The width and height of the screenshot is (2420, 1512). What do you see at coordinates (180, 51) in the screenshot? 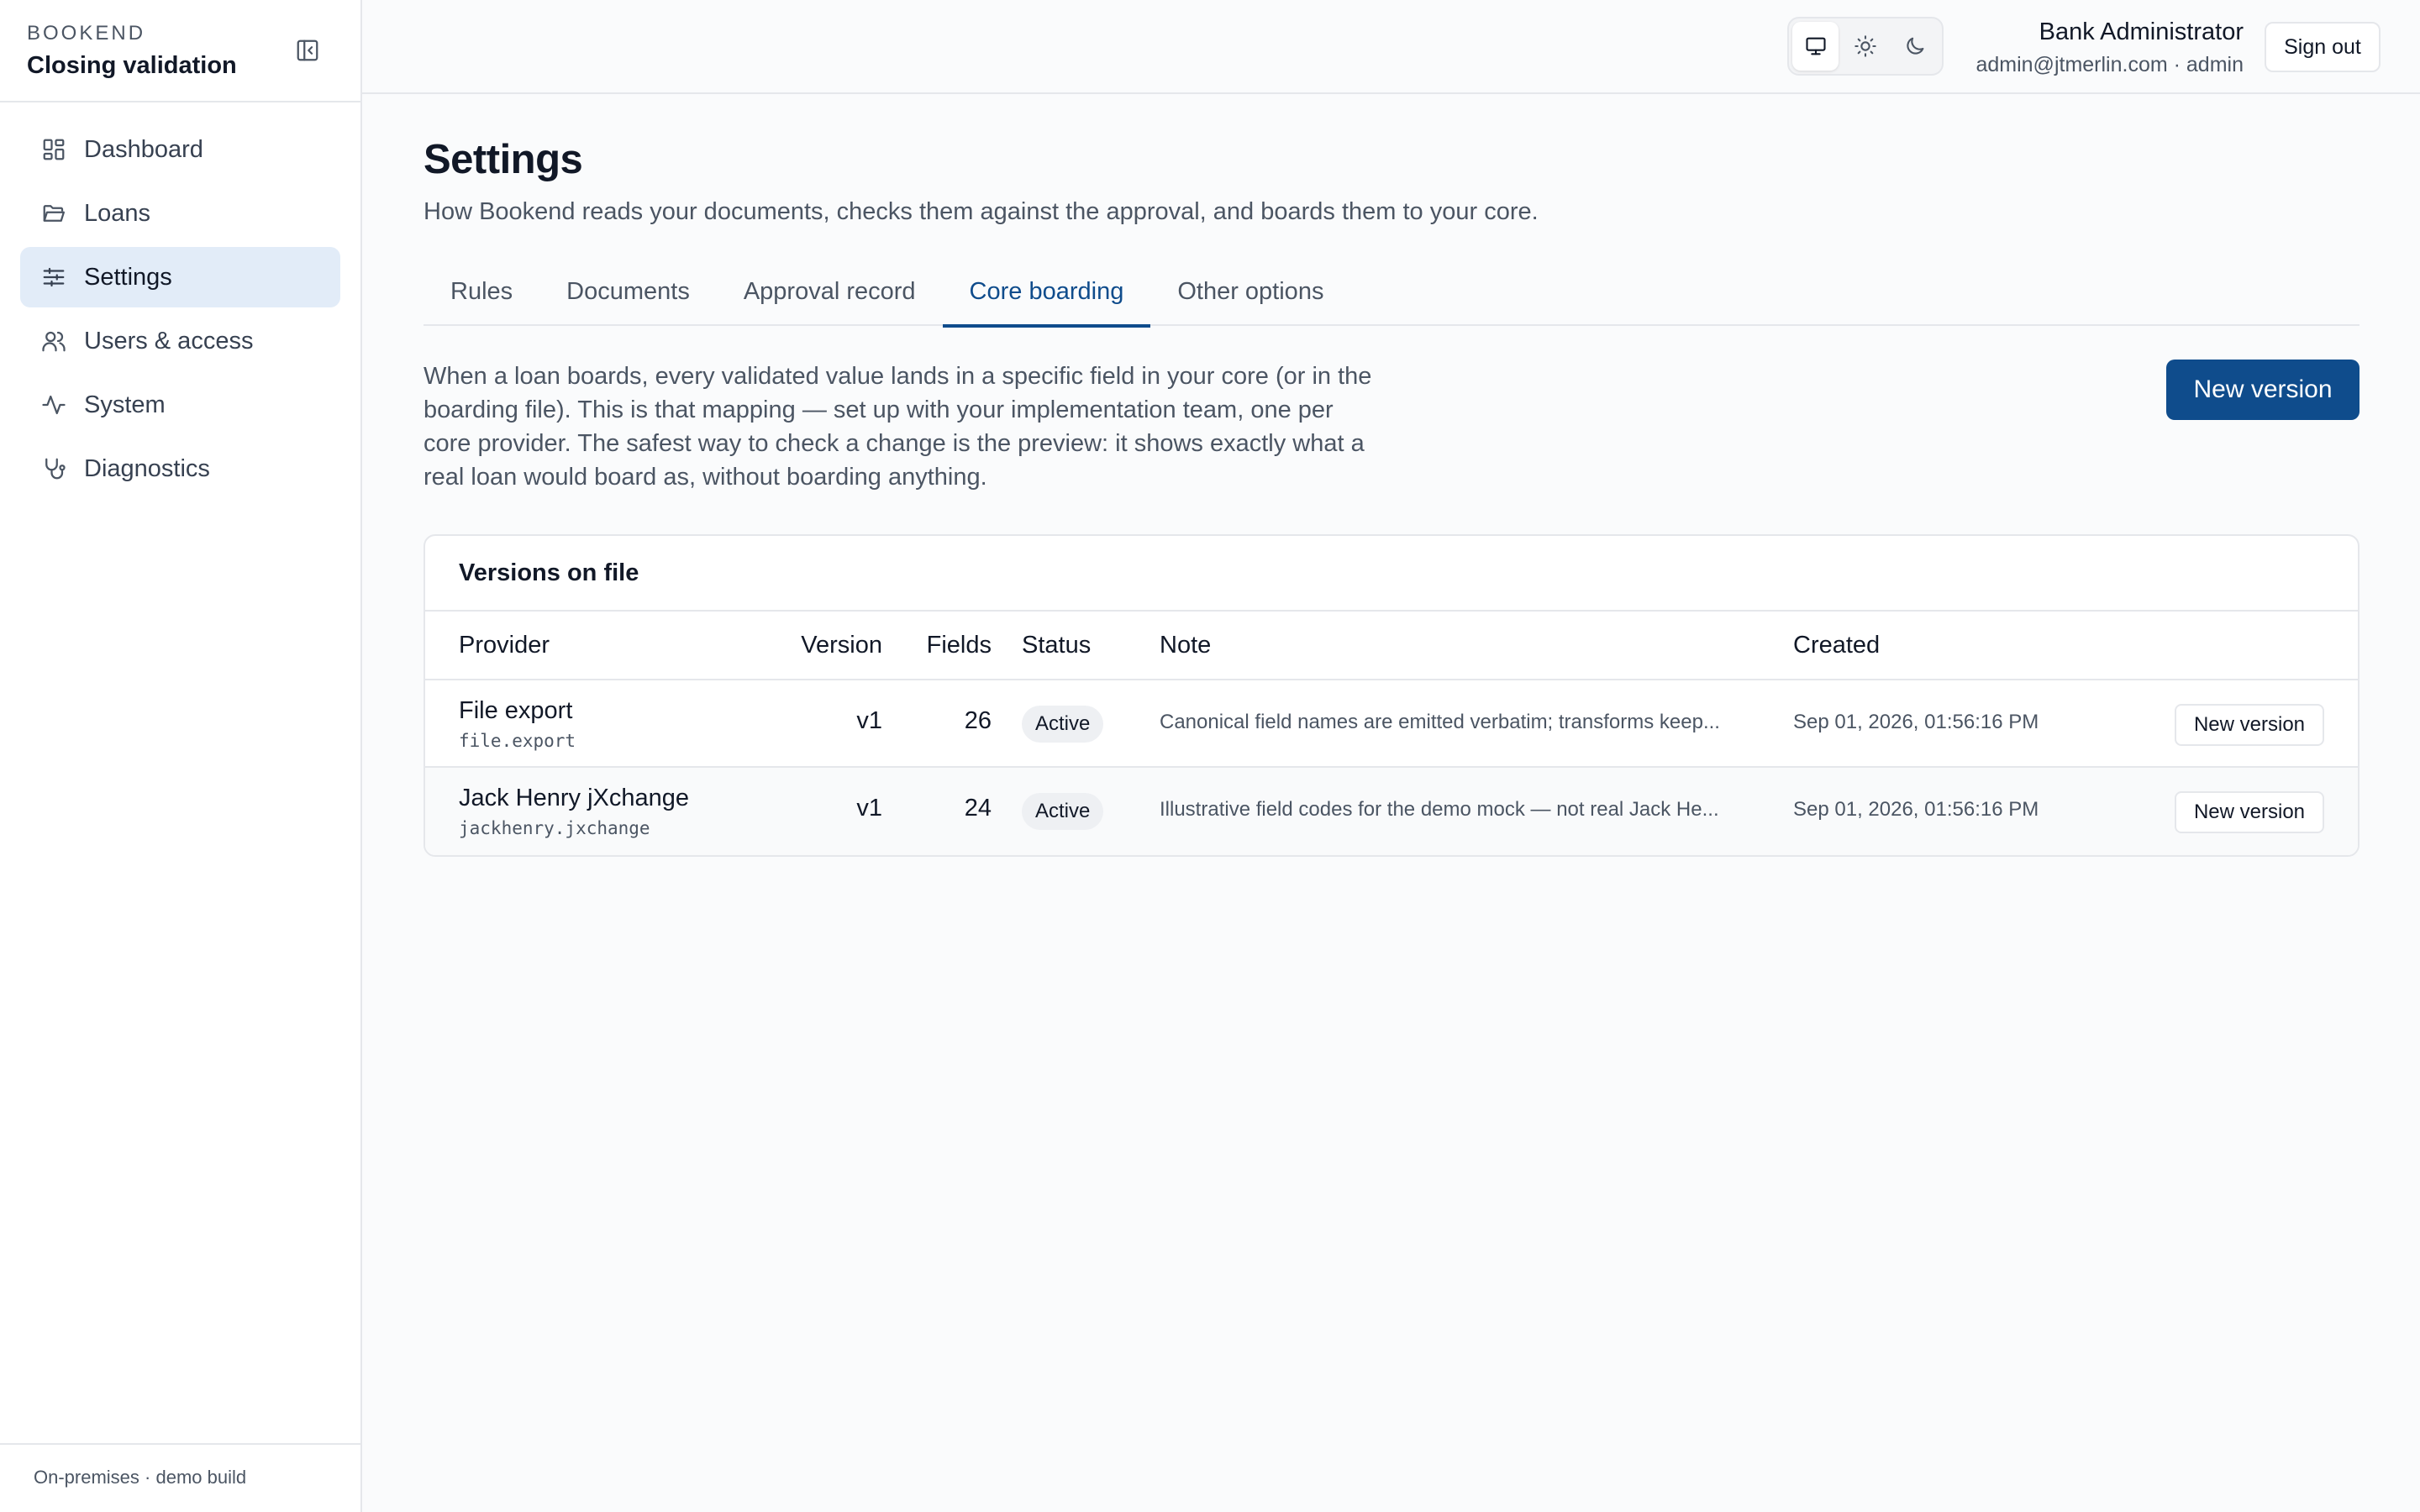
I see `brand-block: BOOKEND Closing validation` at bounding box center [180, 51].